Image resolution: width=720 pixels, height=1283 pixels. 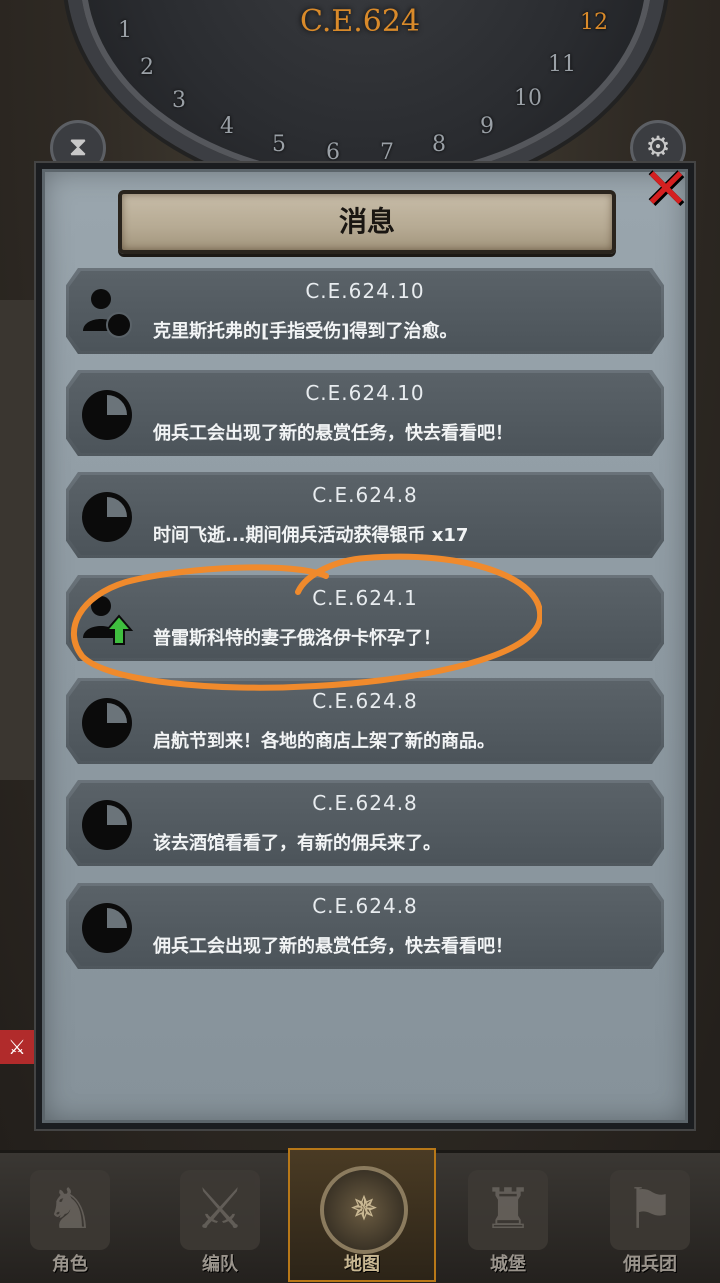 I want to click on close-button: ✕, so click(x=666, y=190).